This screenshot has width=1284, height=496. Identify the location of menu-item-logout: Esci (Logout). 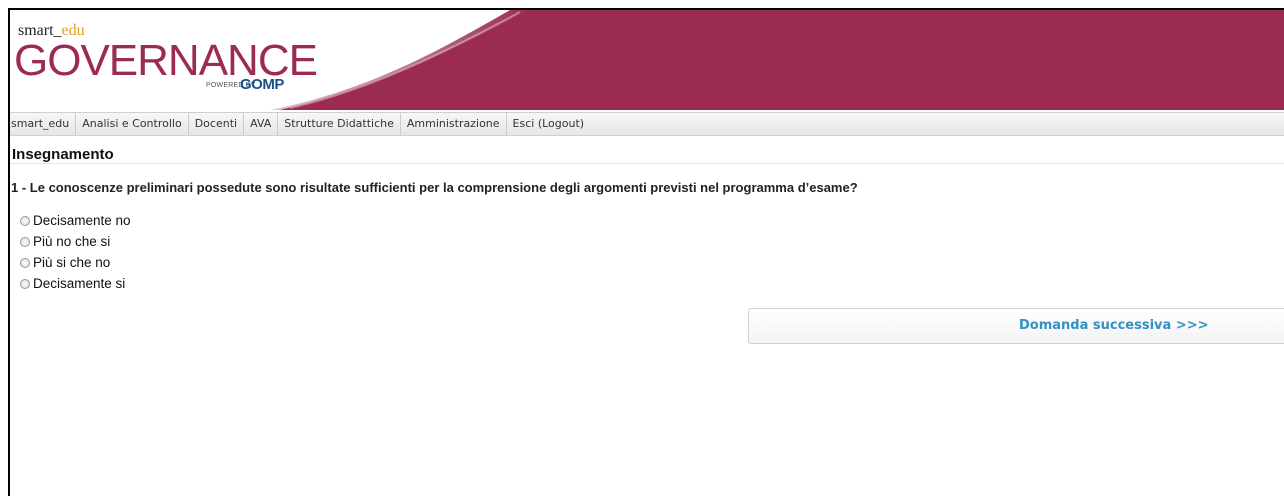
(549, 124).